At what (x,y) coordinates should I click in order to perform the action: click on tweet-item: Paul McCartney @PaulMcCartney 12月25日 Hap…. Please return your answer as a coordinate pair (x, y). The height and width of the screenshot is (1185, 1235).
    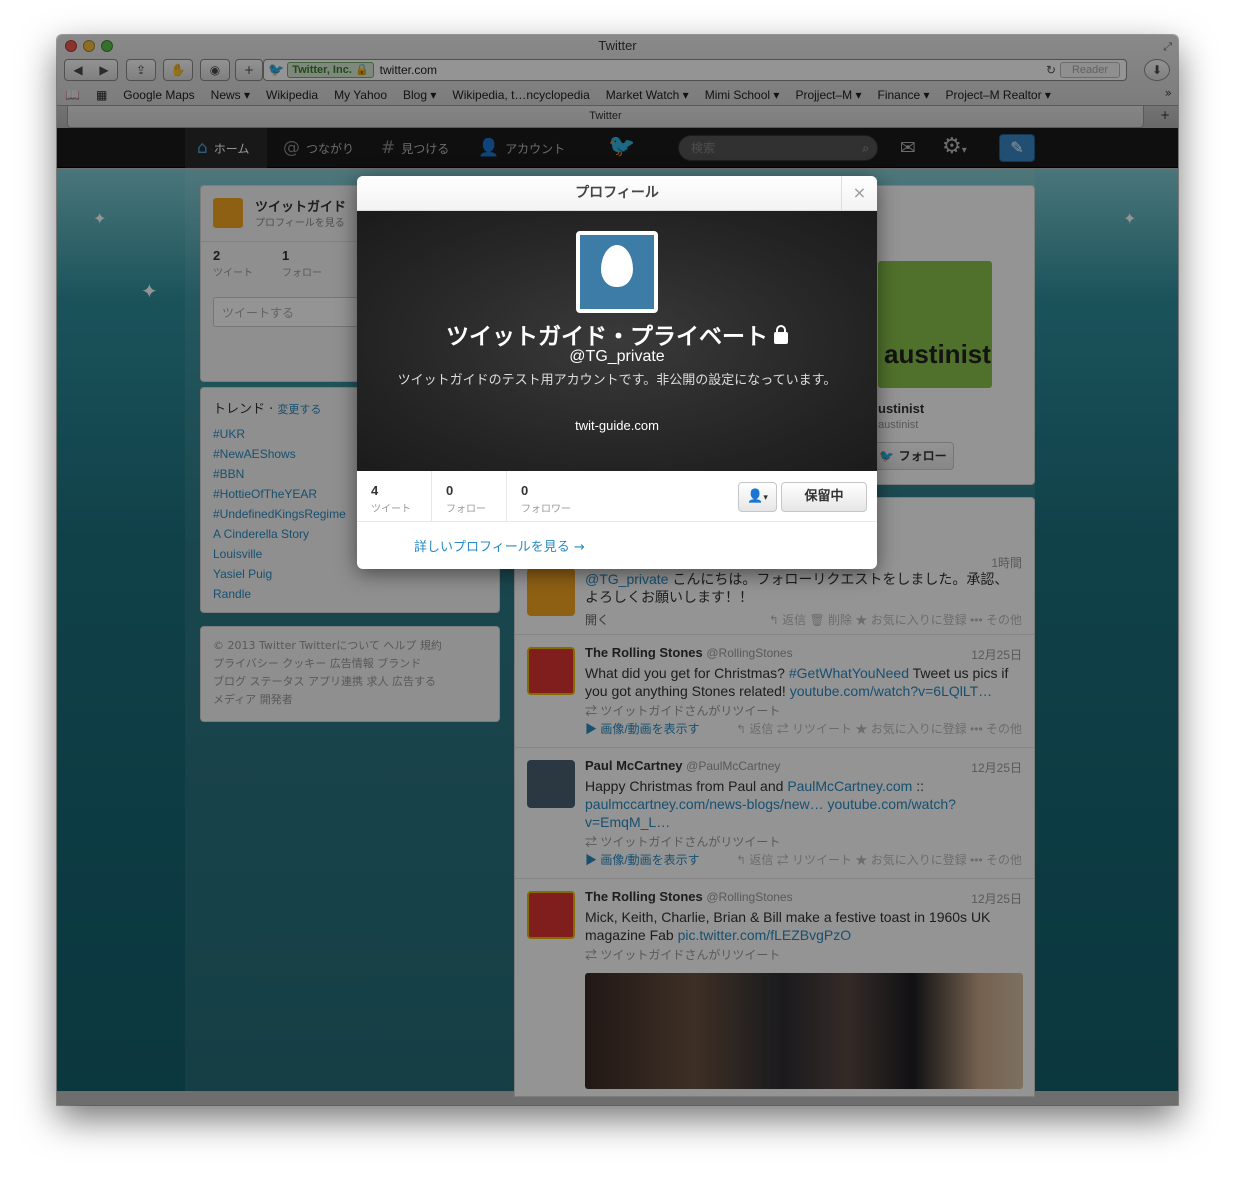
    Looking at the image, I should click on (774, 813).